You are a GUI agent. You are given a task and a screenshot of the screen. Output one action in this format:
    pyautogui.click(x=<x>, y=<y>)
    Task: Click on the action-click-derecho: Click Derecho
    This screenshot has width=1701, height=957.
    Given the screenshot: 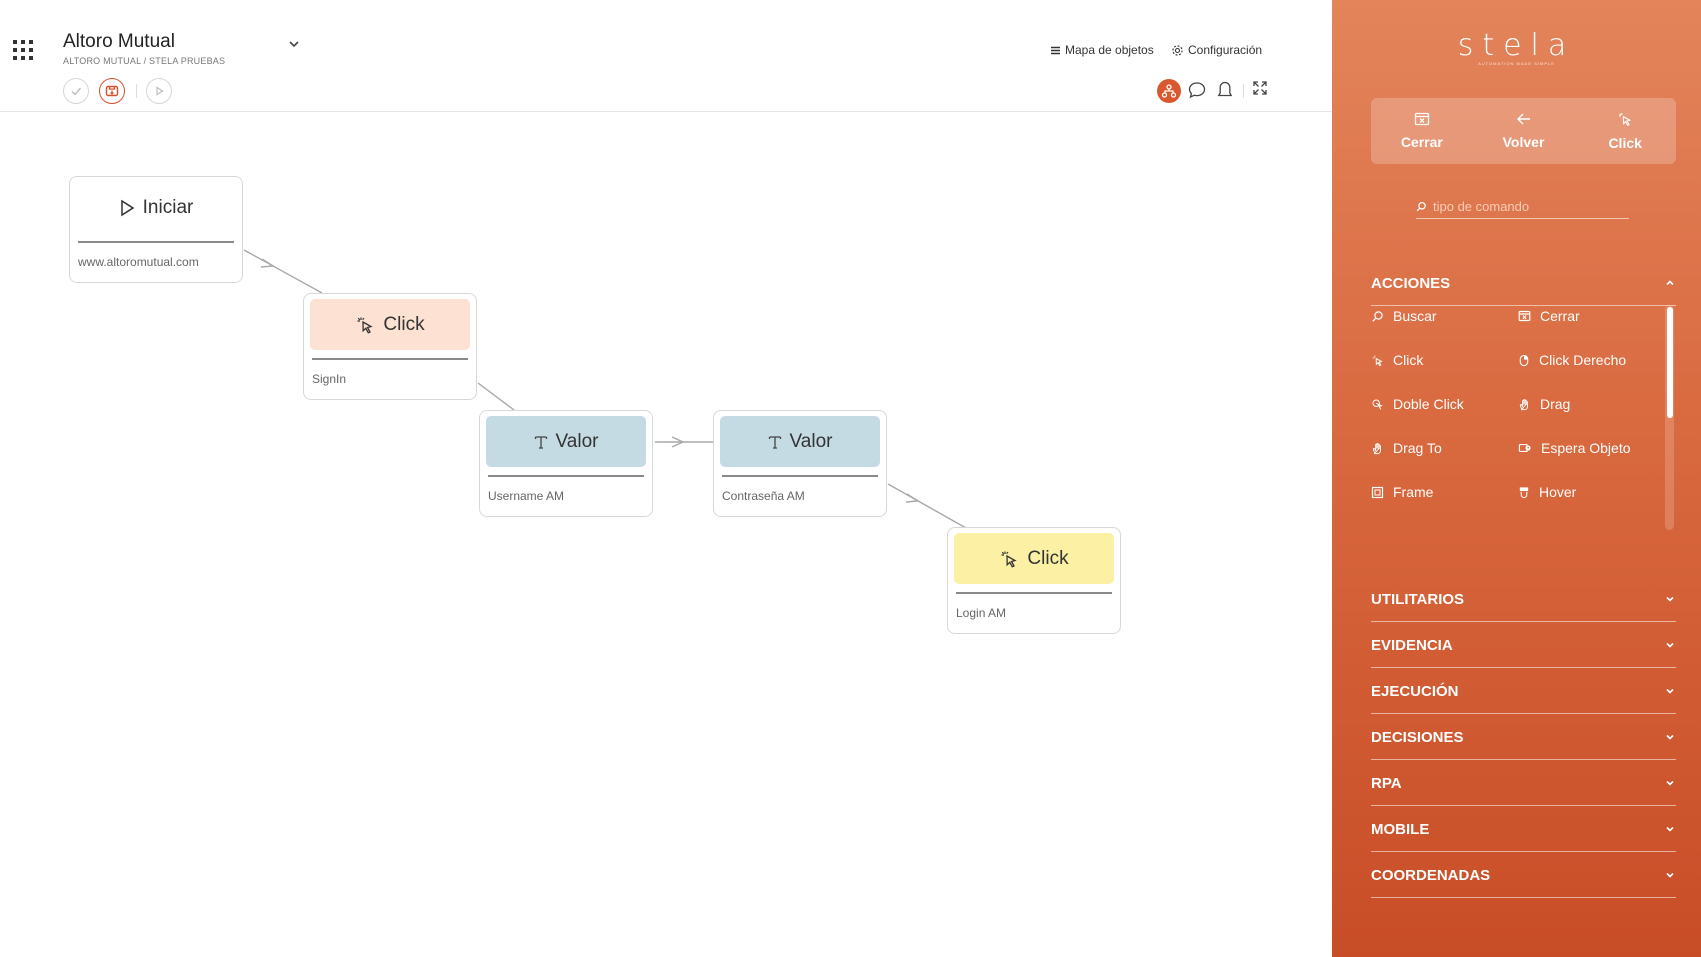 What is the action you would take?
    pyautogui.click(x=1572, y=360)
    